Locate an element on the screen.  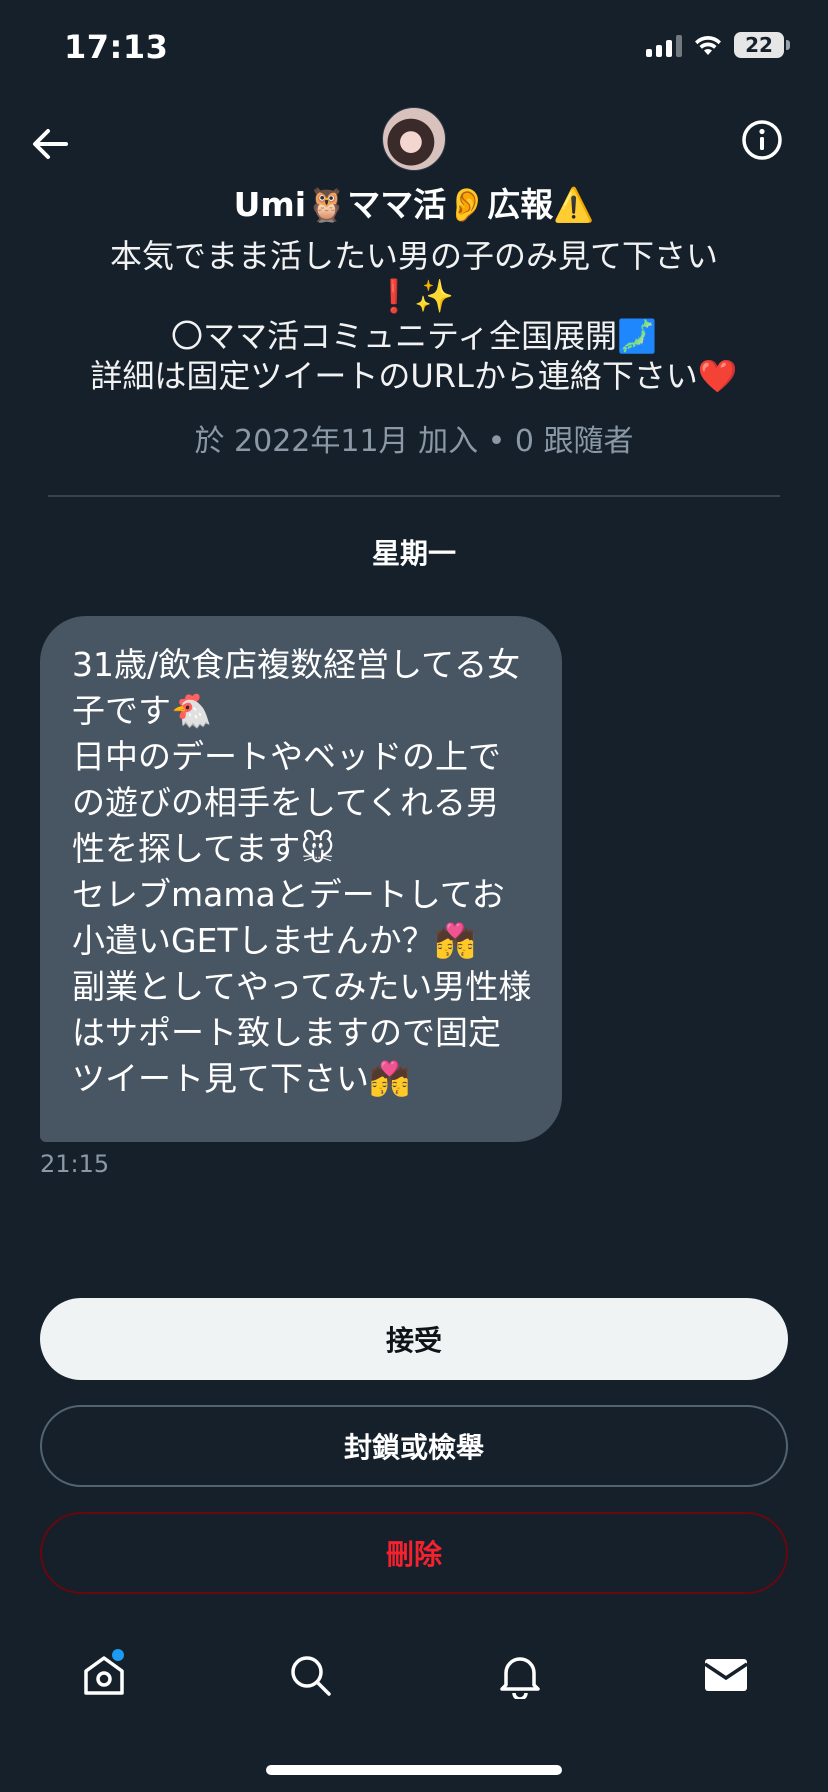
mail-icon is located at coordinates (726, 1675).